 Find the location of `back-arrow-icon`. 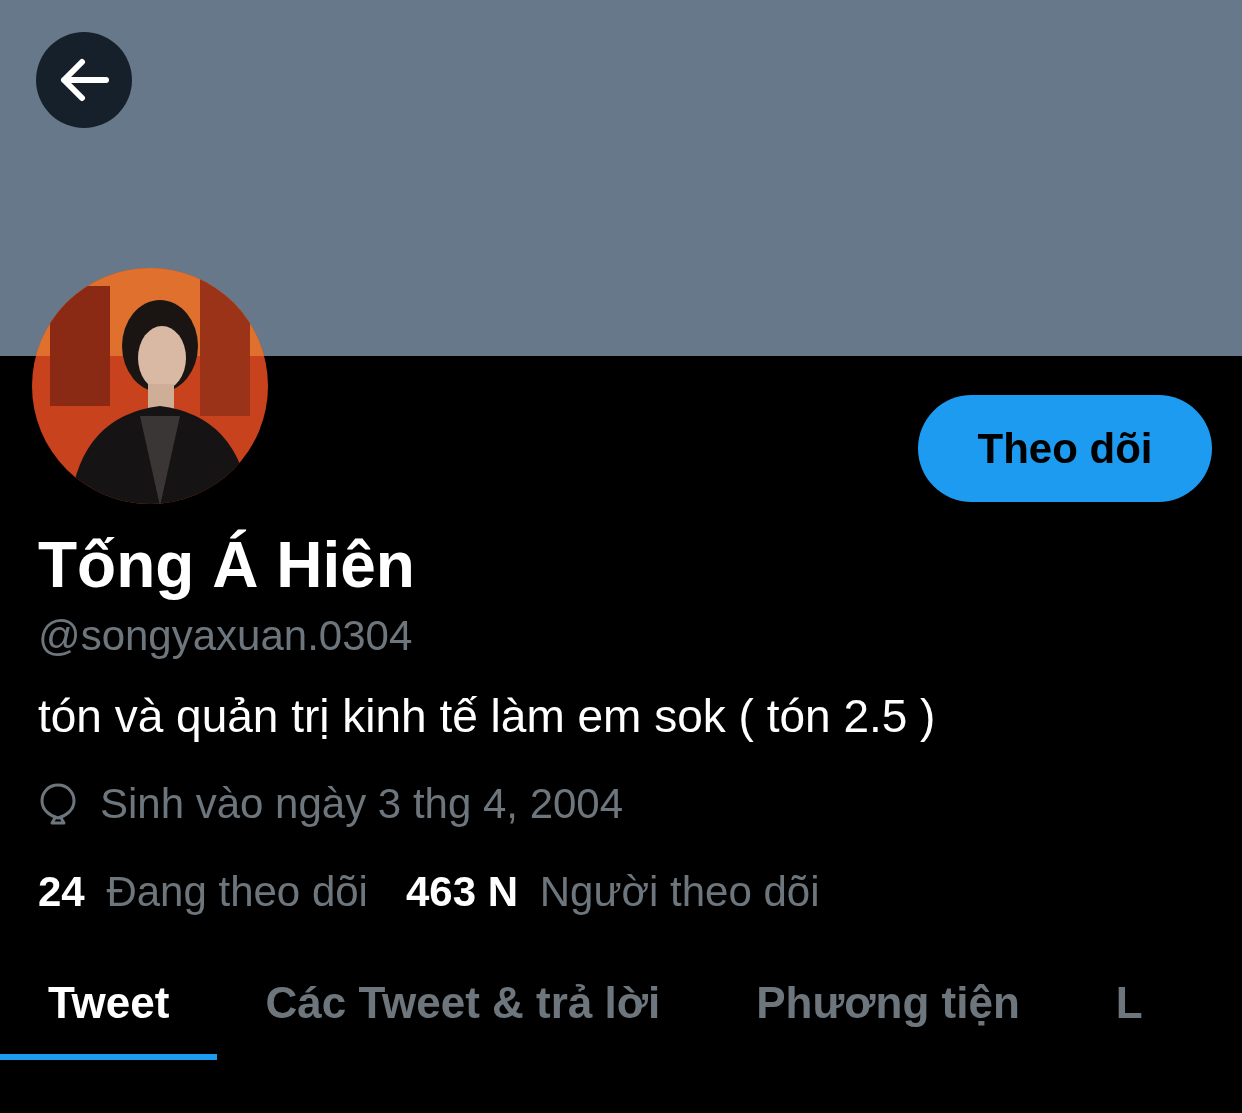

back-arrow-icon is located at coordinates (84, 80).